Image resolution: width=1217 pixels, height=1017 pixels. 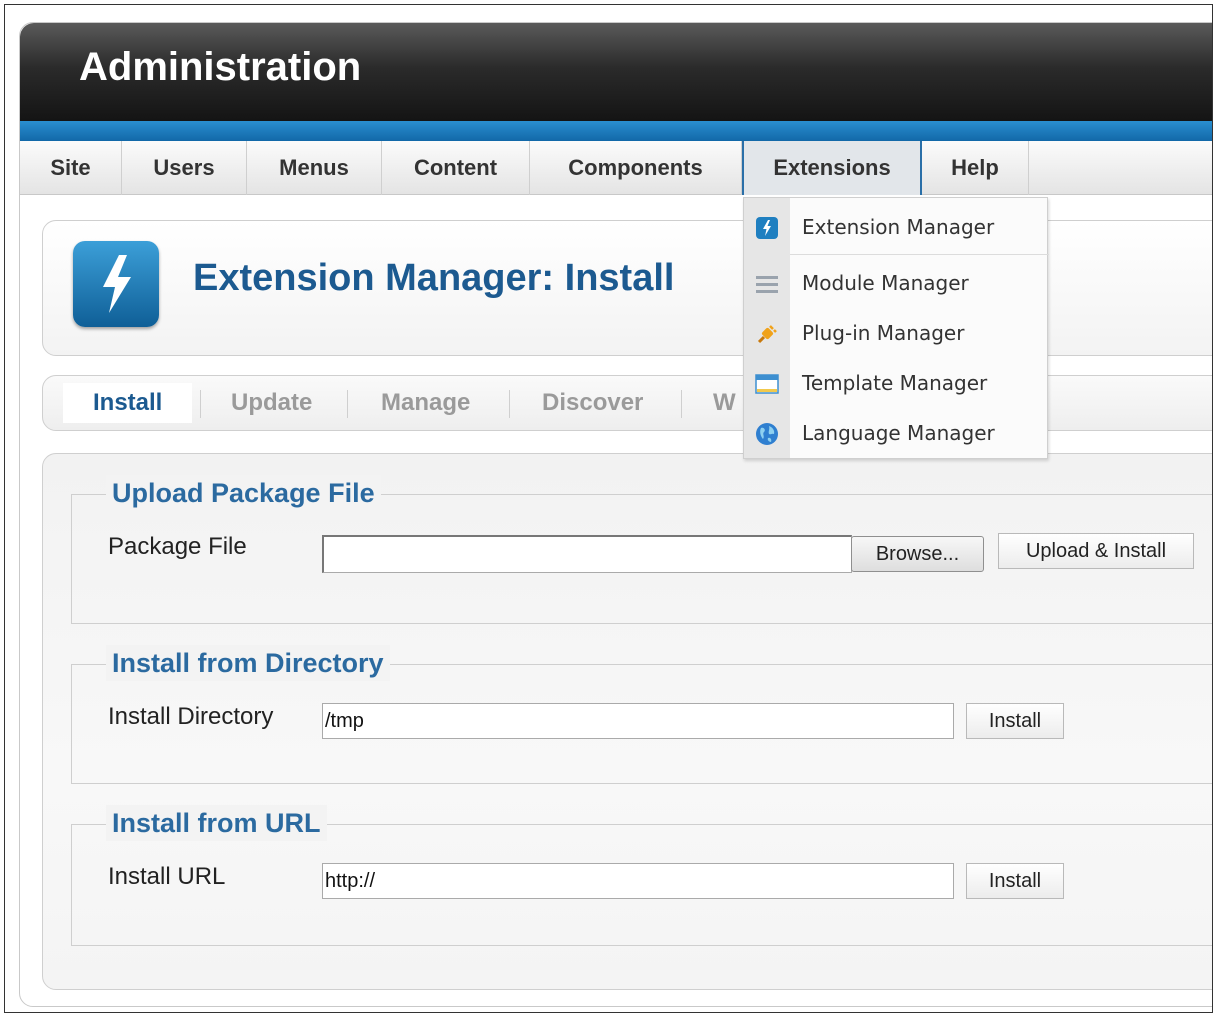 I want to click on install-url-input: http://, so click(x=638, y=881).